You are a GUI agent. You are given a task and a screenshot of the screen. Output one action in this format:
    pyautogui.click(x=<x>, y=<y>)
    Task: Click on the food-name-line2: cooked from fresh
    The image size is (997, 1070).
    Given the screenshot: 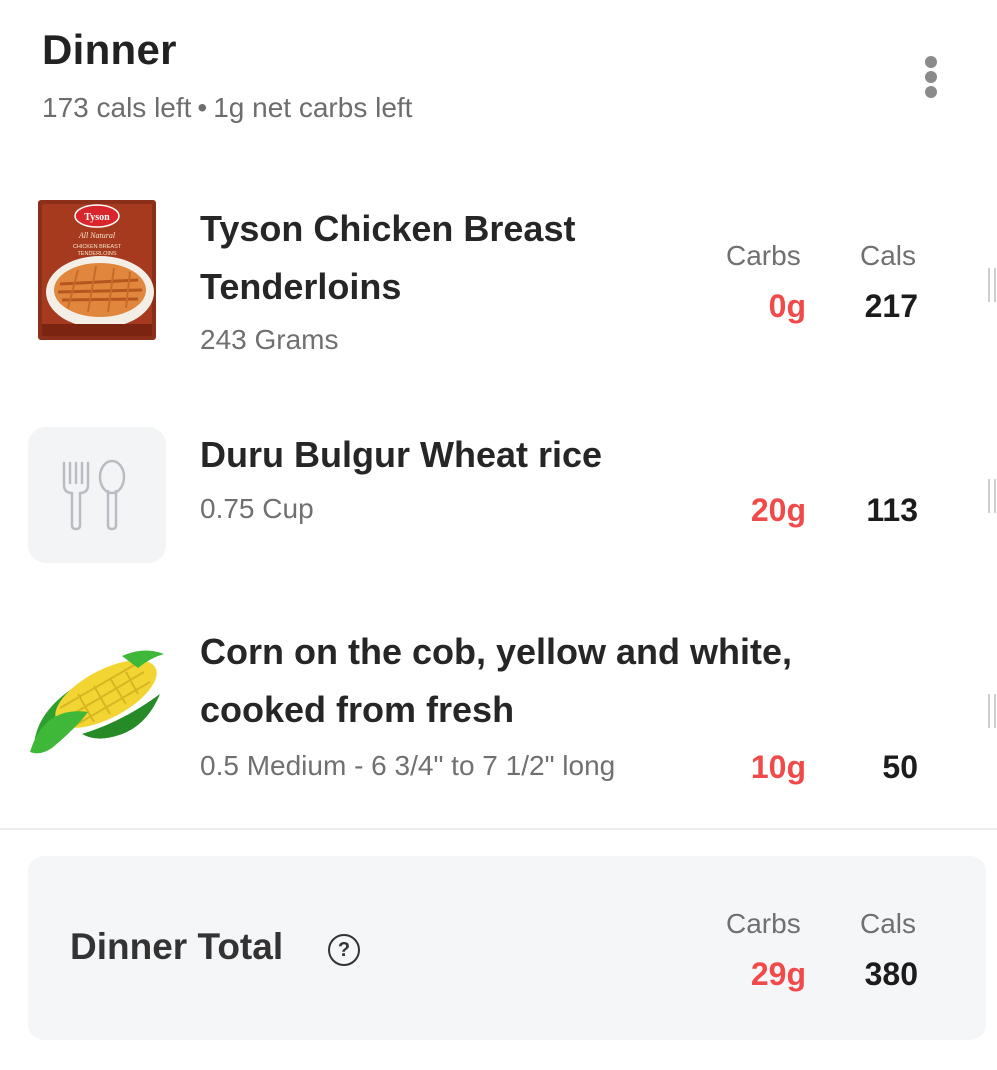 What is the action you would take?
    pyautogui.click(x=357, y=709)
    